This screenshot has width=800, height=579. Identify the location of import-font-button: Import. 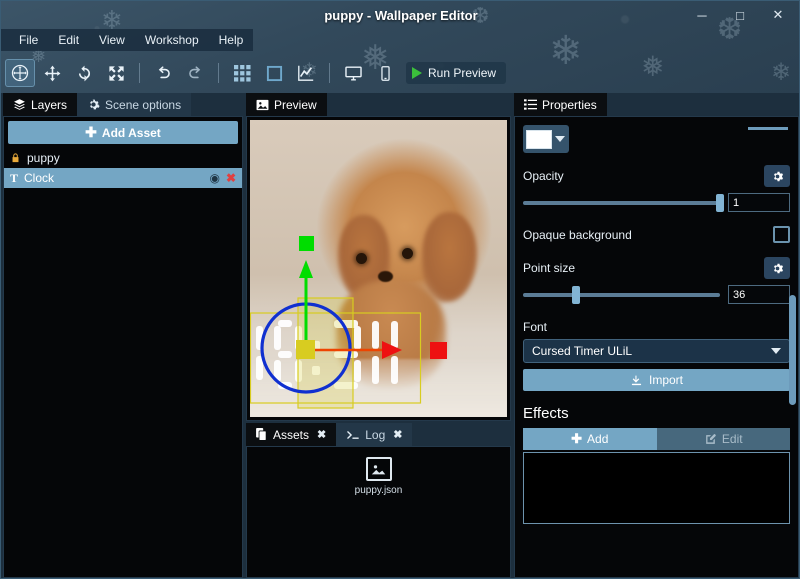
(656, 380).